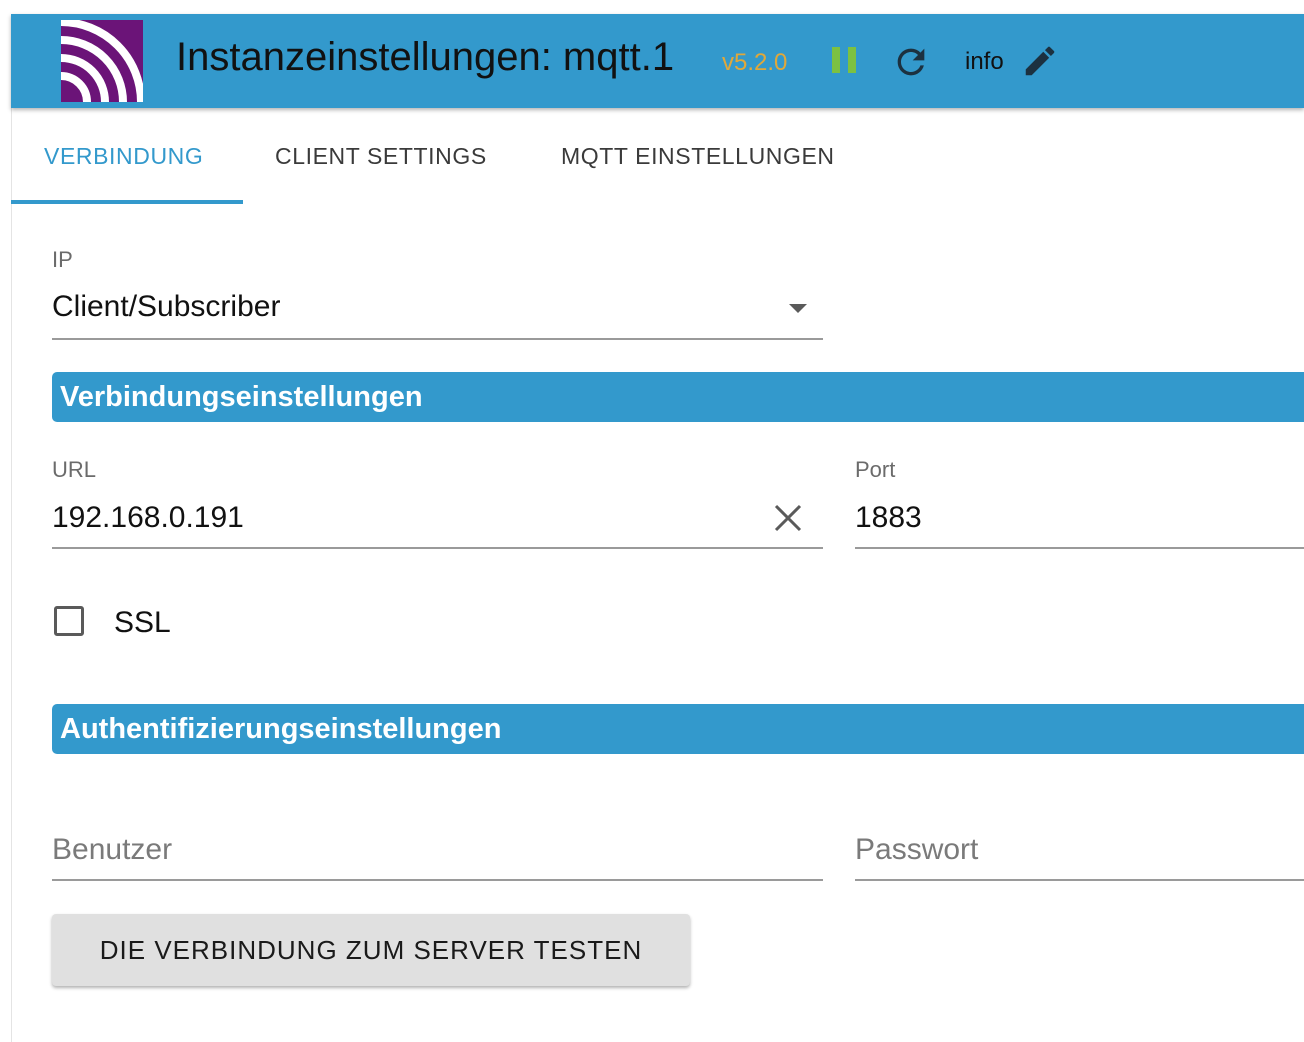  Describe the element at coordinates (371, 950) in the screenshot. I see `test-connection-button: DIE VERBINDUNG ZUM SERVER TESTEN` at that location.